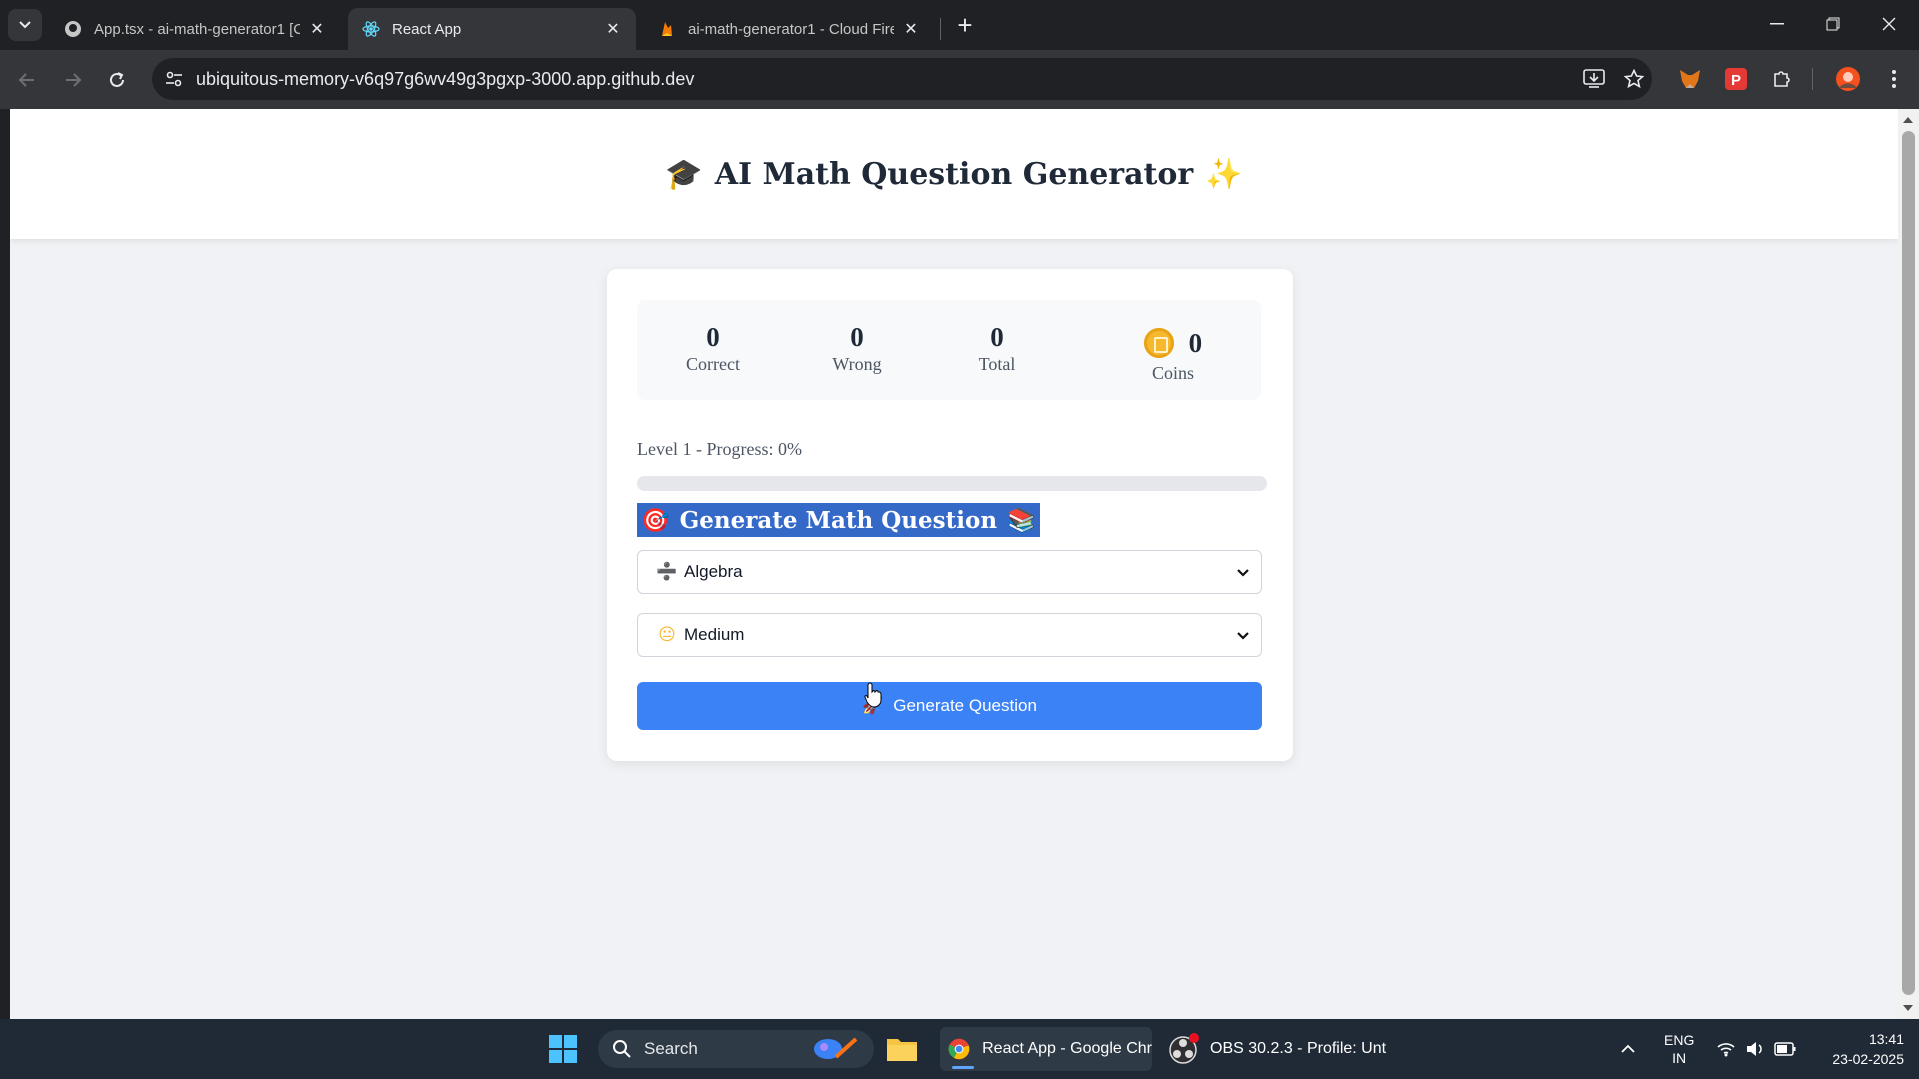 The image size is (1919, 1079). I want to click on restore-icon, so click(1833, 24).